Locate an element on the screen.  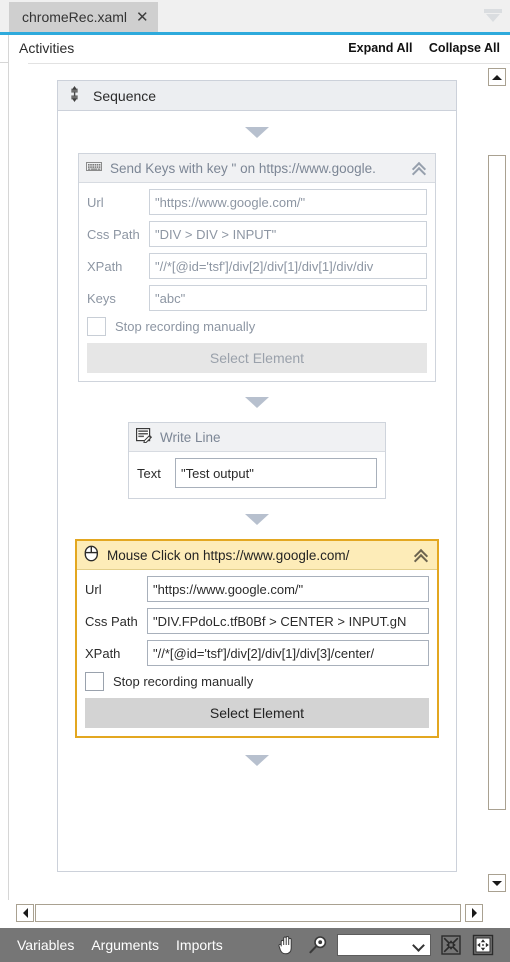
keys-field: "abc" is located at coordinates (288, 298).